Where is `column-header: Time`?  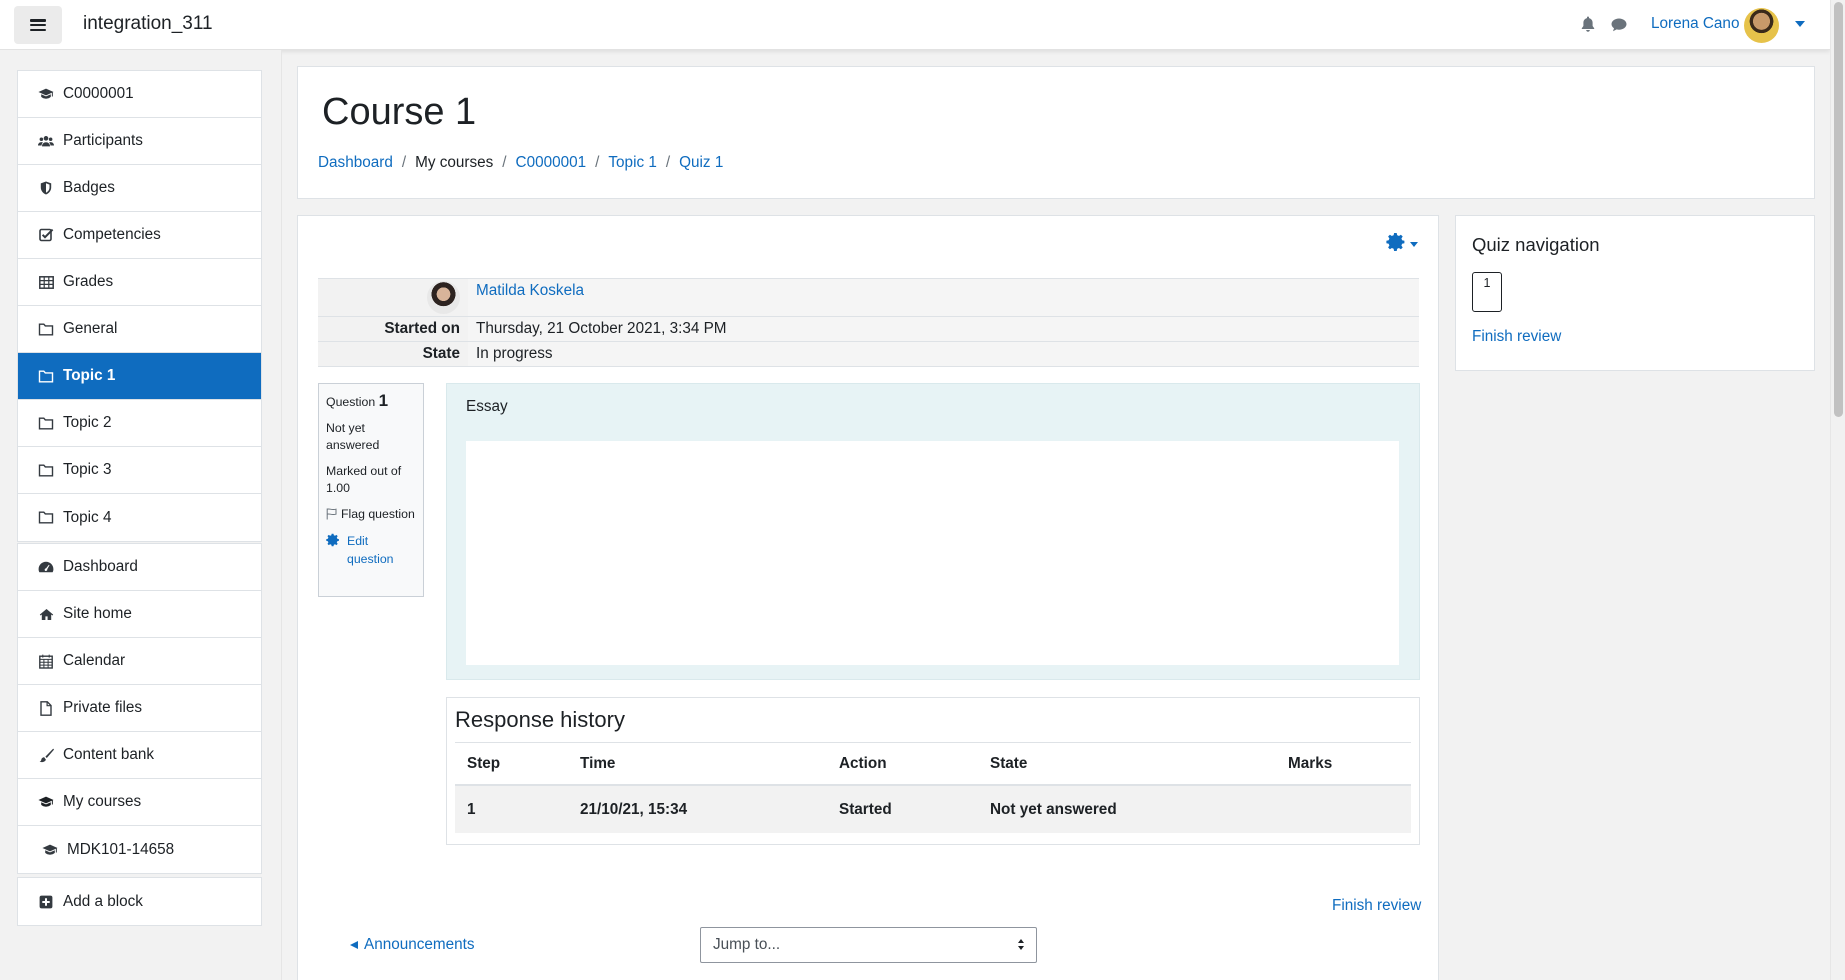
column-header: Time is located at coordinates (598, 763).